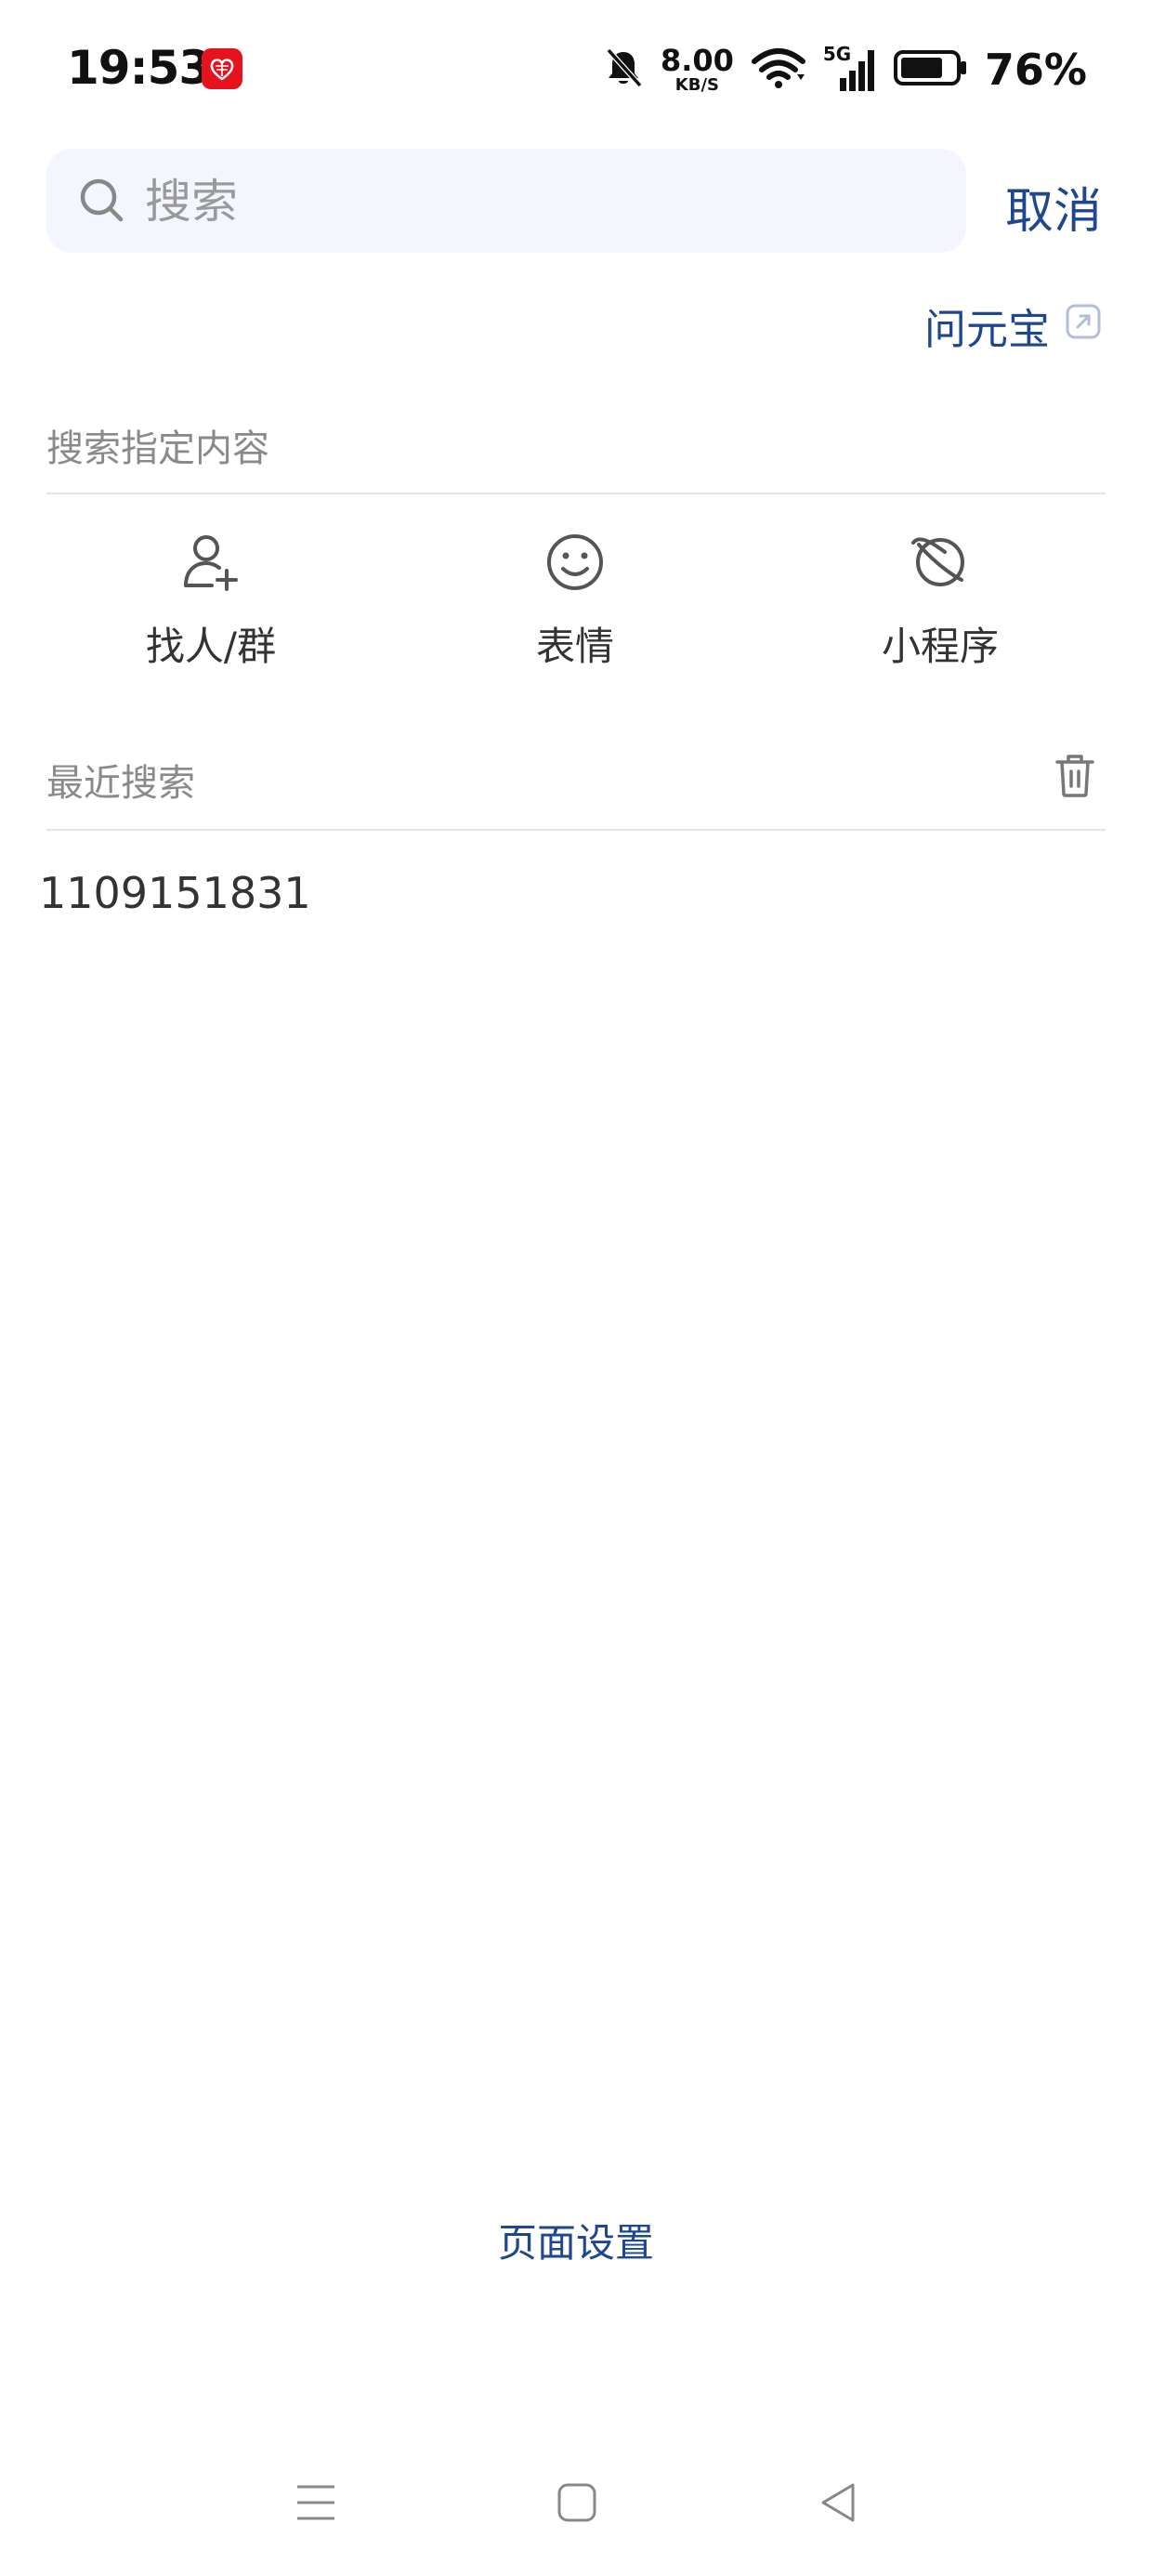 The width and height of the screenshot is (1152, 2576). I want to click on specified-content-title: 搜索指定内容, so click(157, 448).